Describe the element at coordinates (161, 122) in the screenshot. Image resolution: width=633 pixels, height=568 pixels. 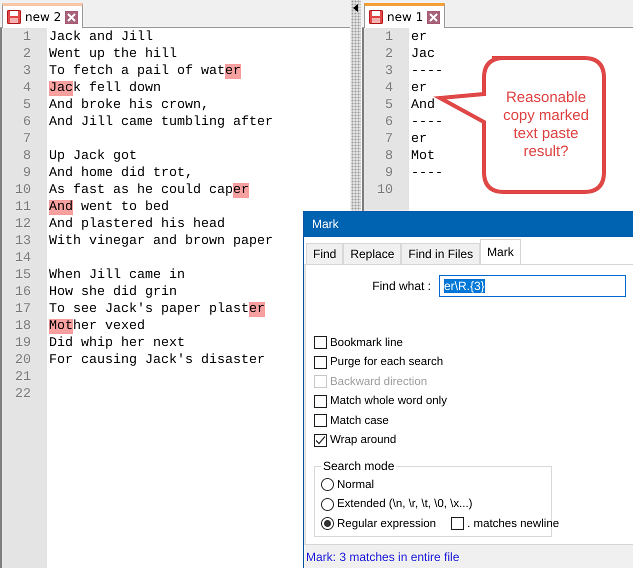
I see `code-line: And Jill came tumbling after` at that location.